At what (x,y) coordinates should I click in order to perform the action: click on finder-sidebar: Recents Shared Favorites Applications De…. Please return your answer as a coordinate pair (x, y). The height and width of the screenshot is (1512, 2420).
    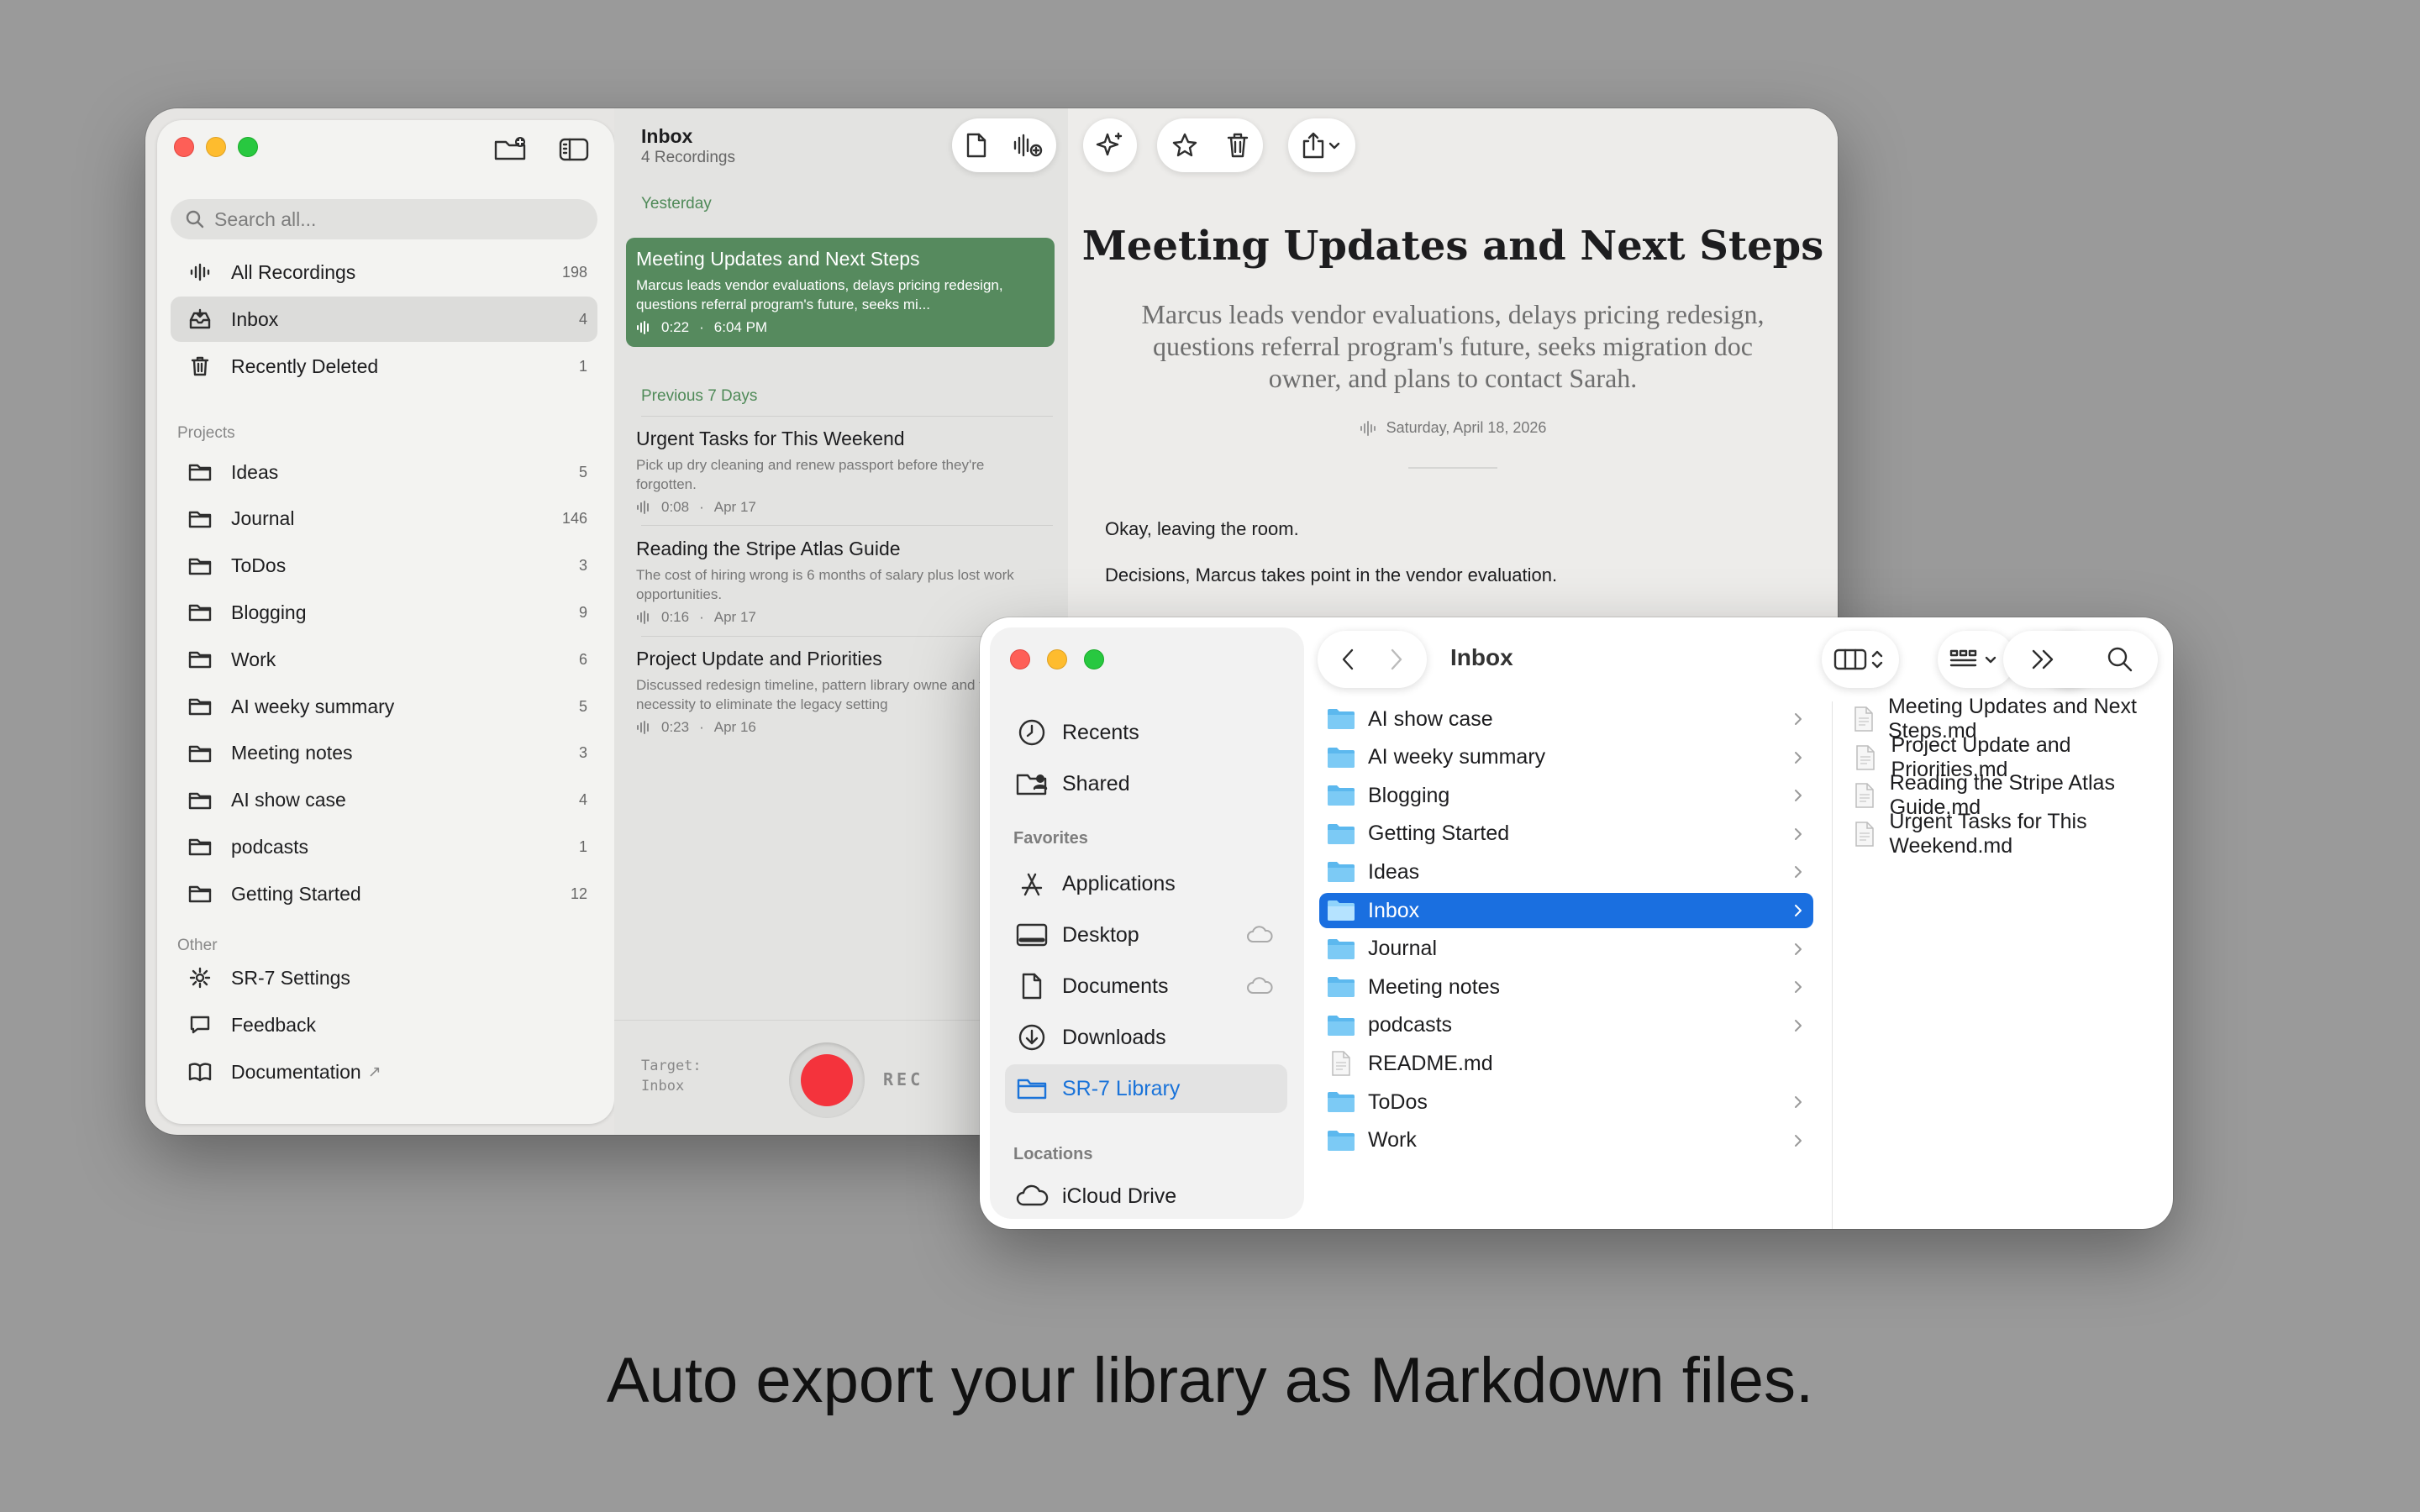
    Looking at the image, I should click on (1147, 923).